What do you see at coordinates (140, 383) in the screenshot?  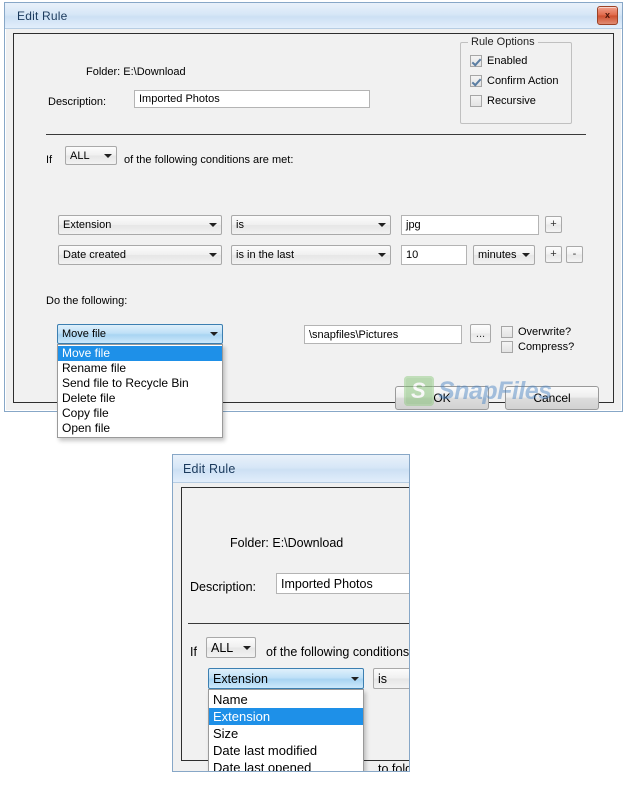 I see `action-option-send-to-recycle-bin: Send file to Recycle Bin` at bounding box center [140, 383].